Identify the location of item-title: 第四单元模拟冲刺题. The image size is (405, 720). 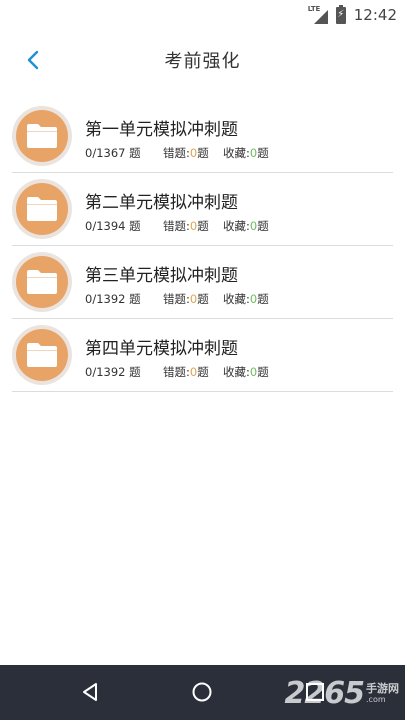
(161, 349).